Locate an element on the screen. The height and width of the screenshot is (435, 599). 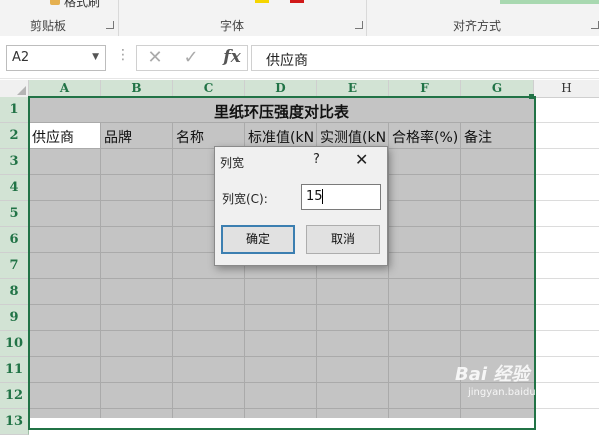
row-header-8: 8 is located at coordinates (14, 292).